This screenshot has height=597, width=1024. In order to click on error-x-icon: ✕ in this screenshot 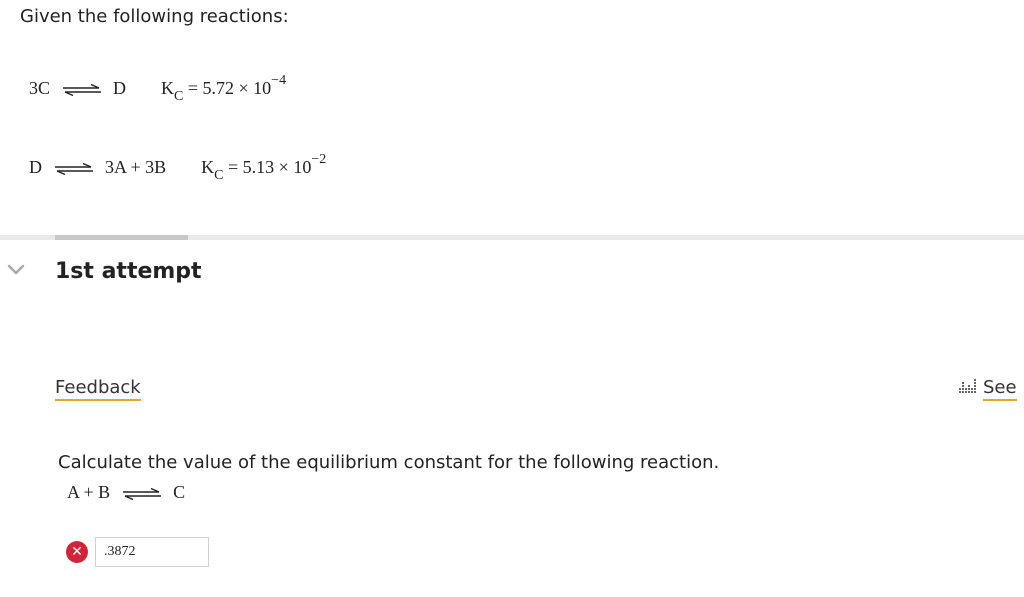, I will do `click(77, 552)`.